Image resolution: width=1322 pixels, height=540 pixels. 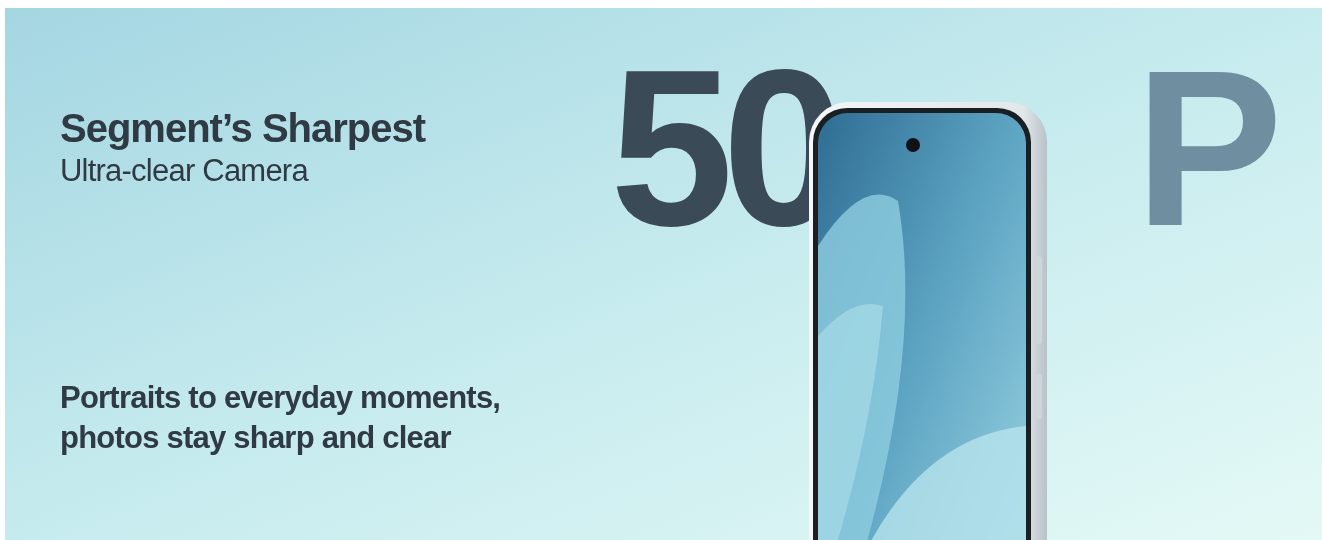 I want to click on subheadline: Ultra-clear Camera, so click(x=185, y=171).